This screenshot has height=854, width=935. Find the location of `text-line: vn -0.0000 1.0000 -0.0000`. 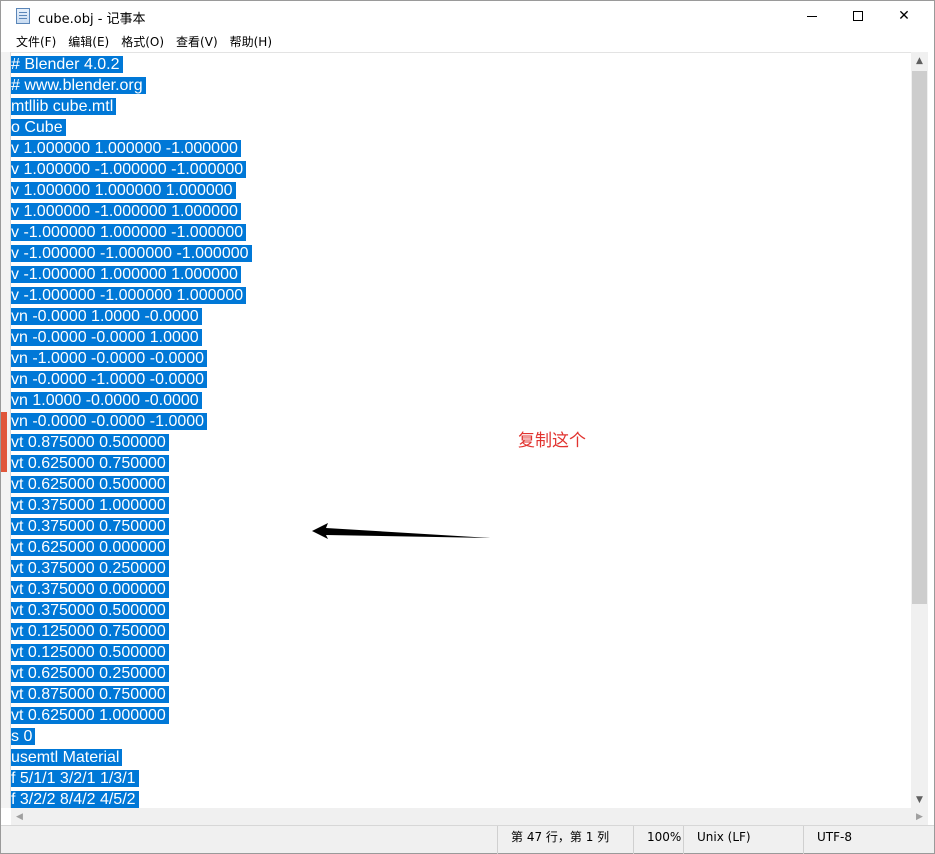

text-line: vn -0.0000 1.0000 -0.0000 is located at coordinates (131, 316).